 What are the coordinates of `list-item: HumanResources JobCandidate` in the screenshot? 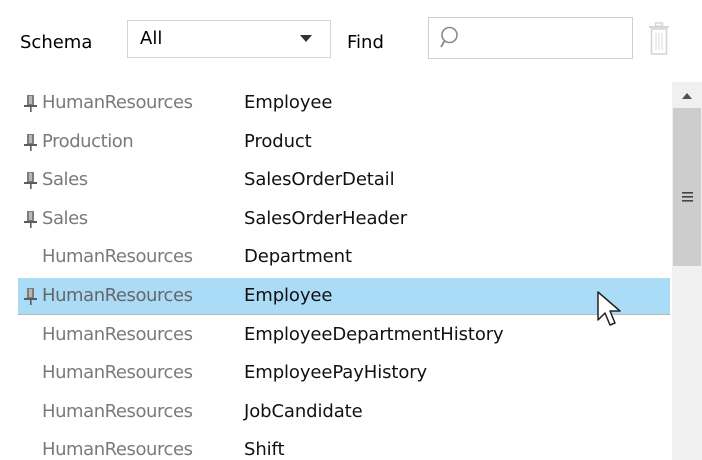 It's located at (344, 412).